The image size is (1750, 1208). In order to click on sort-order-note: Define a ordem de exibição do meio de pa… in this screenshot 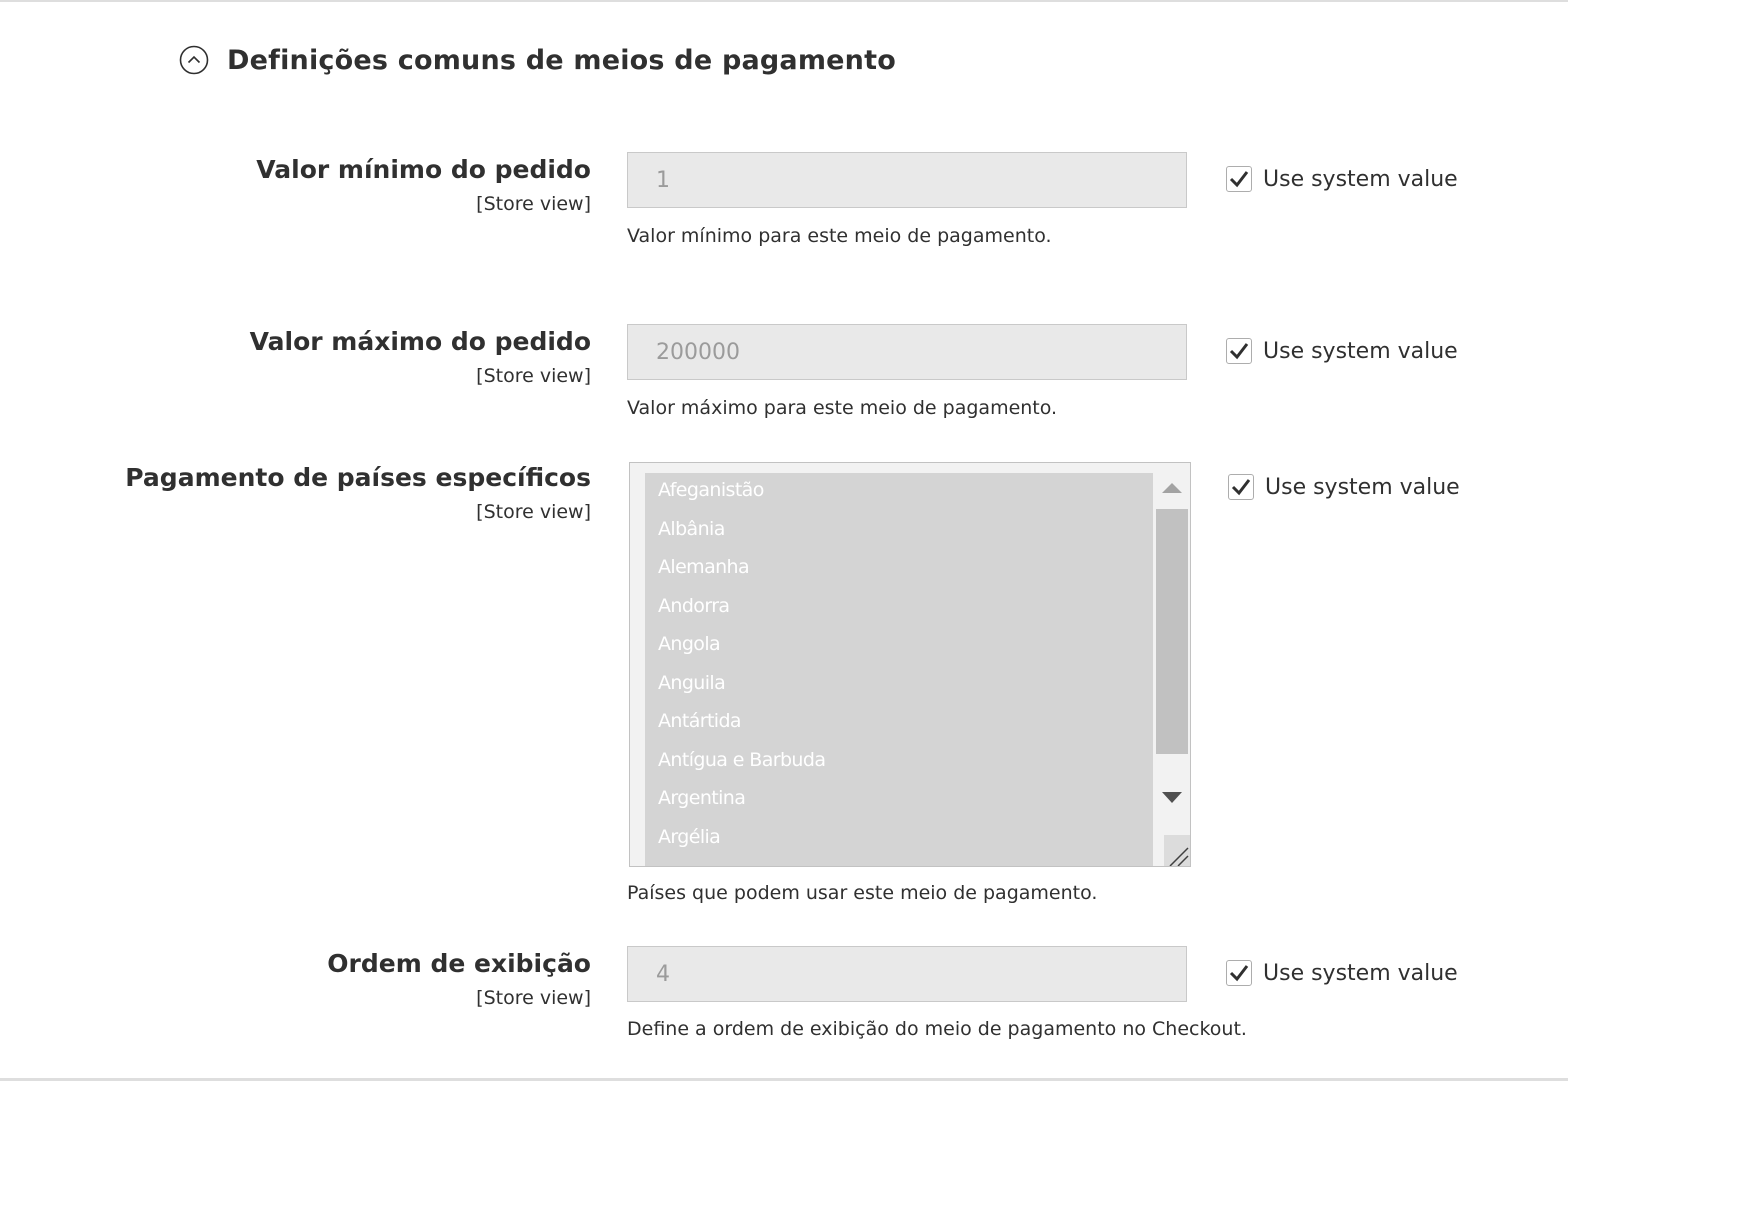, I will do `click(937, 1029)`.